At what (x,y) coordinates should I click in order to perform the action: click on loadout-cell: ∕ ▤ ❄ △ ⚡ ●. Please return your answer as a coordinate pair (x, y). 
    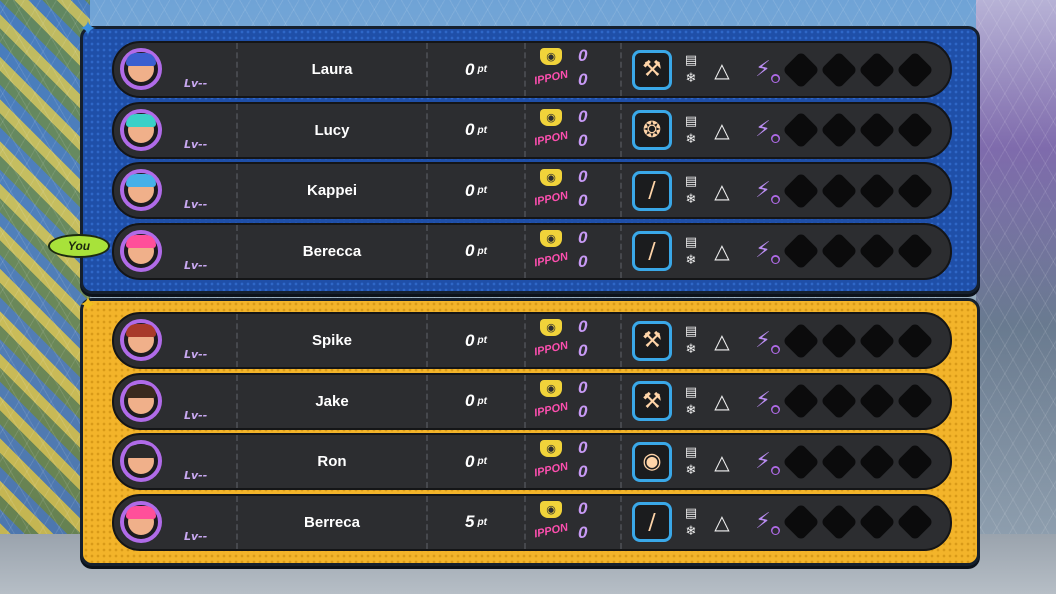
    Looking at the image, I should click on (786, 522).